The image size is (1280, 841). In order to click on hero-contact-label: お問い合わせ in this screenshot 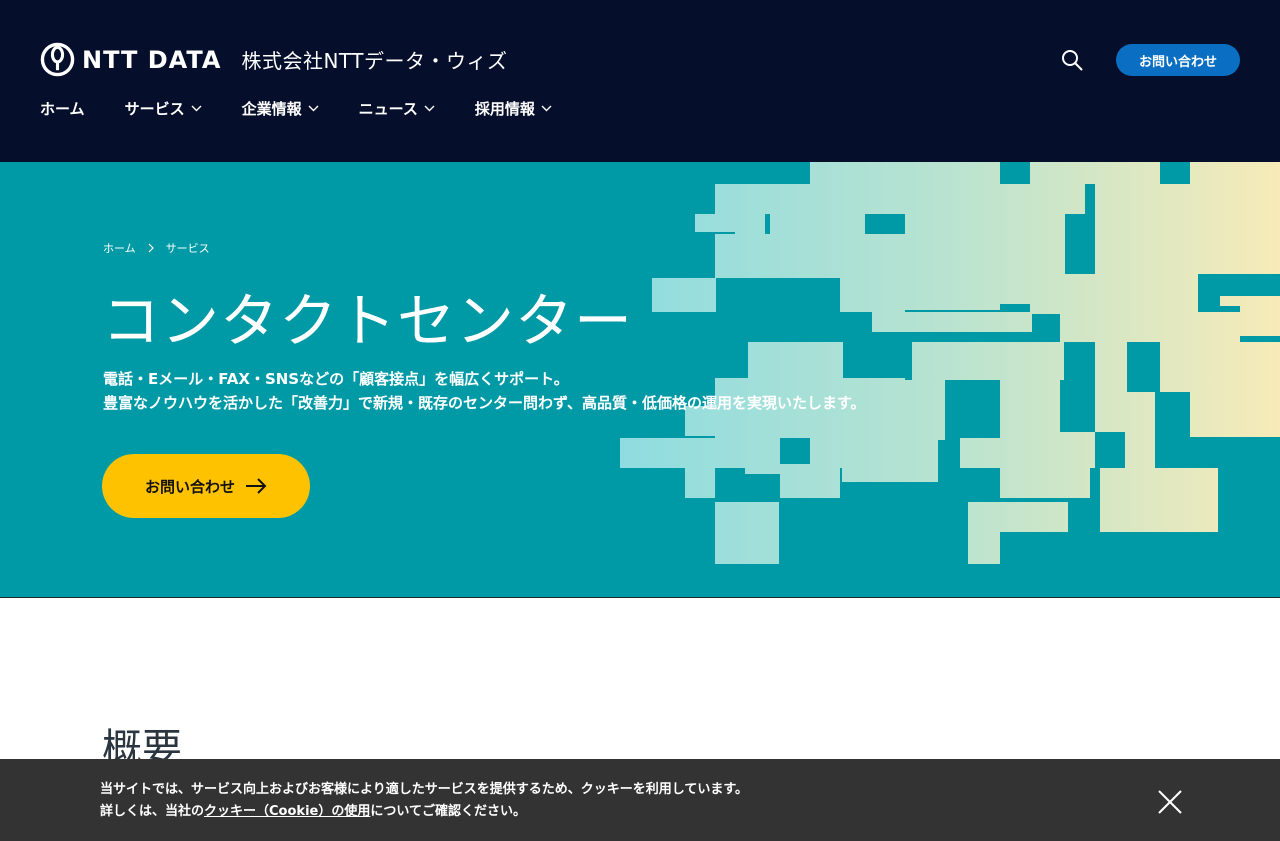, I will do `click(189, 486)`.